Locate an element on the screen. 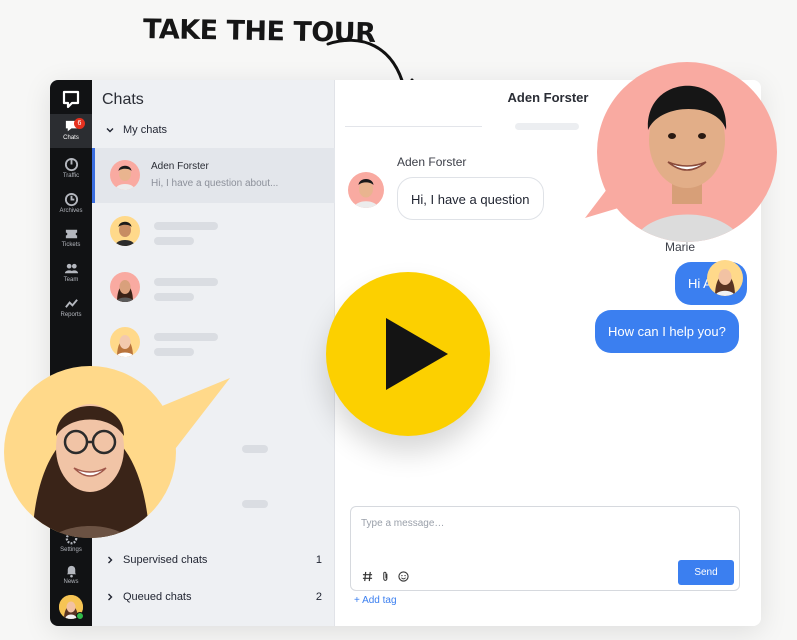 Image resolution: width=797 pixels, height=640 pixels. agent-portrait-man is located at coordinates (681, 152).